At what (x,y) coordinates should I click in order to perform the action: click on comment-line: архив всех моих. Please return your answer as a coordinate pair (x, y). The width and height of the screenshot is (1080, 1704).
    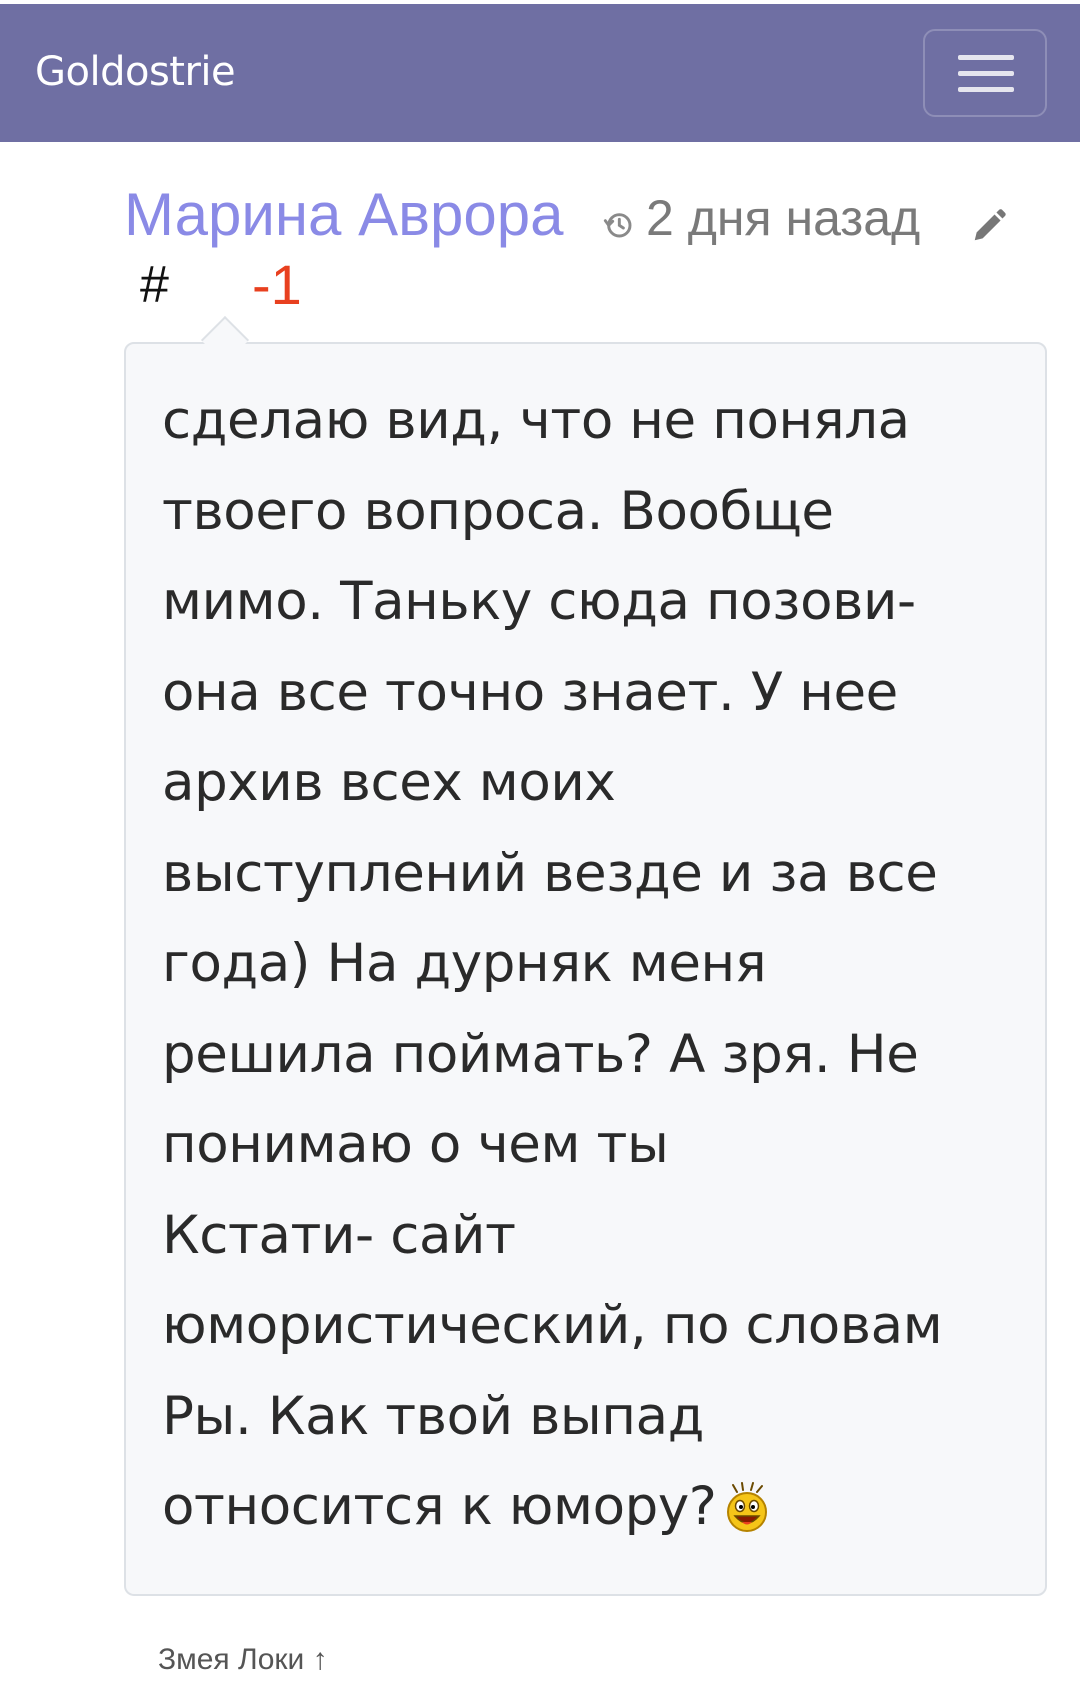
    Looking at the image, I should click on (389, 782).